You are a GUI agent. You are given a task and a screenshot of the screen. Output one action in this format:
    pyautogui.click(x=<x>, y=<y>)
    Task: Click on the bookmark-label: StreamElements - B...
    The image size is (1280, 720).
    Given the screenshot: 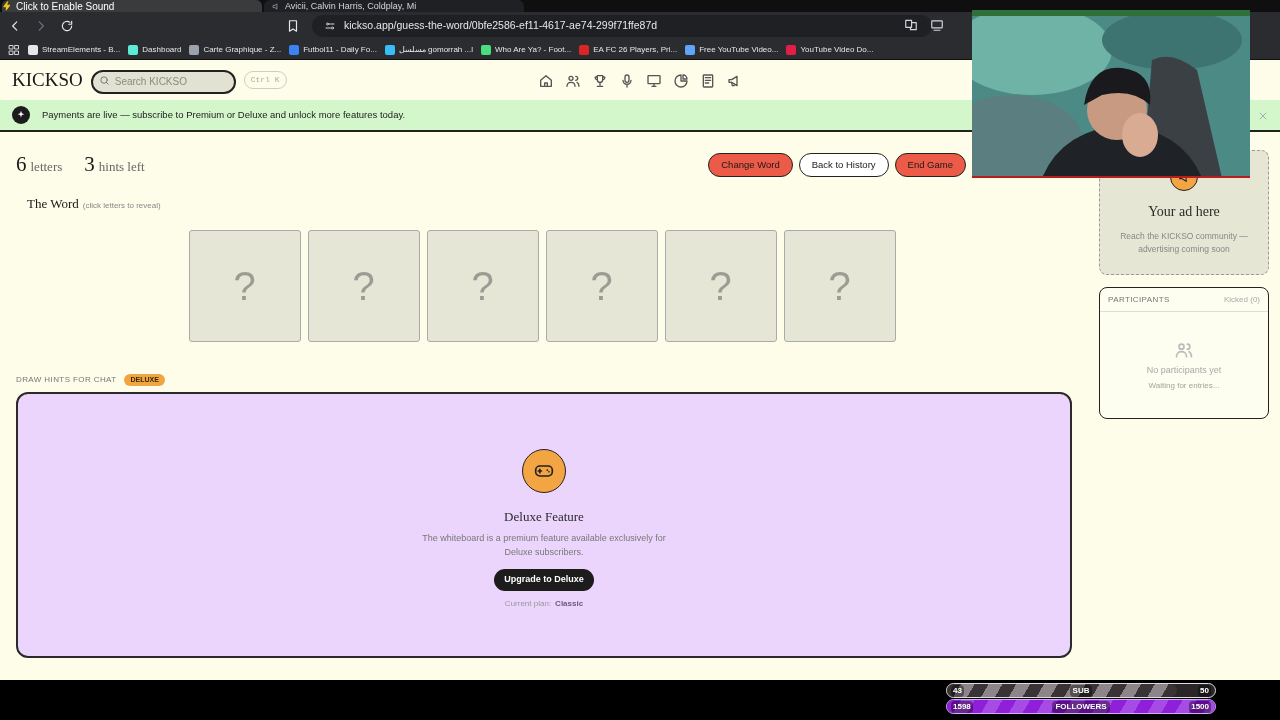 What is the action you would take?
    pyautogui.click(x=81, y=49)
    